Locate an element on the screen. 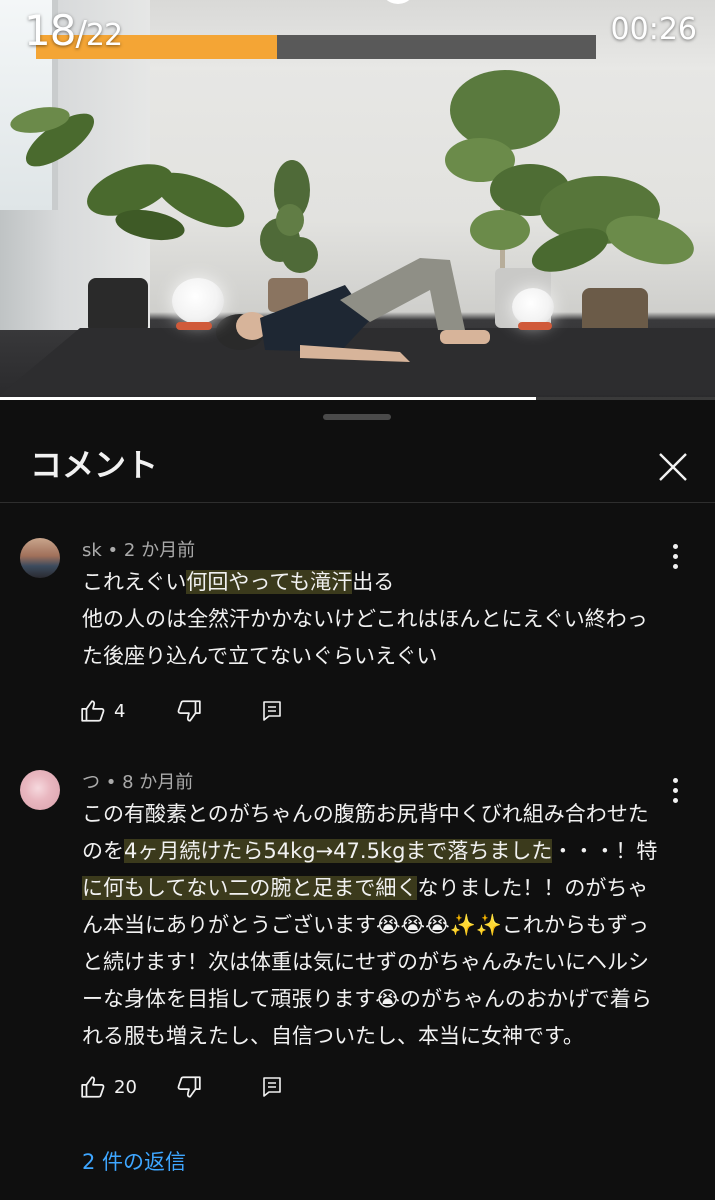 This screenshot has height=1200, width=715. exercise-current: 18 is located at coordinates (50, 30).